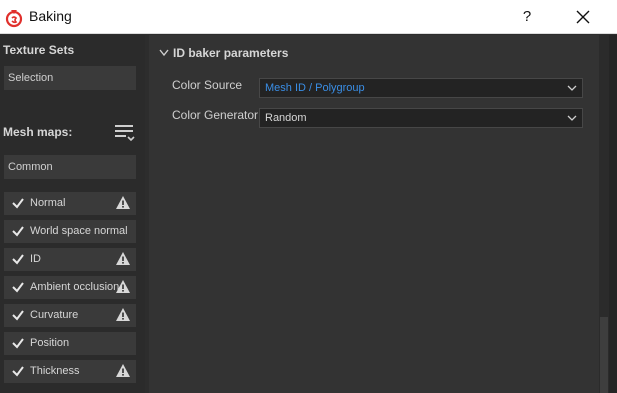 The height and width of the screenshot is (393, 617). Describe the element at coordinates (125, 133) in the screenshot. I see `list-options-icon` at that location.